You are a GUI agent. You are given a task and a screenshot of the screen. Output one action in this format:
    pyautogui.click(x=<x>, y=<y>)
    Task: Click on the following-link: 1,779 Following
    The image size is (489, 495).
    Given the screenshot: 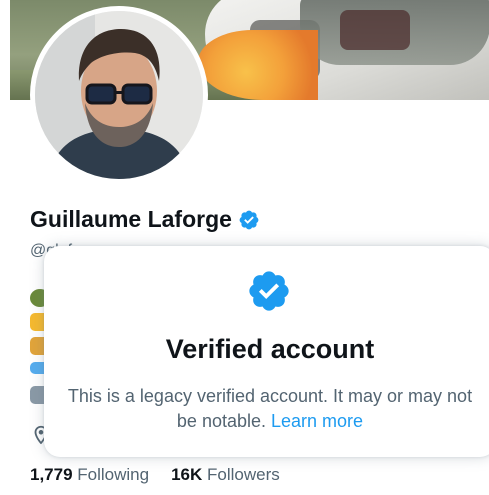 What is the action you would take?
    pyautogui.click(x=89, y=475)
    